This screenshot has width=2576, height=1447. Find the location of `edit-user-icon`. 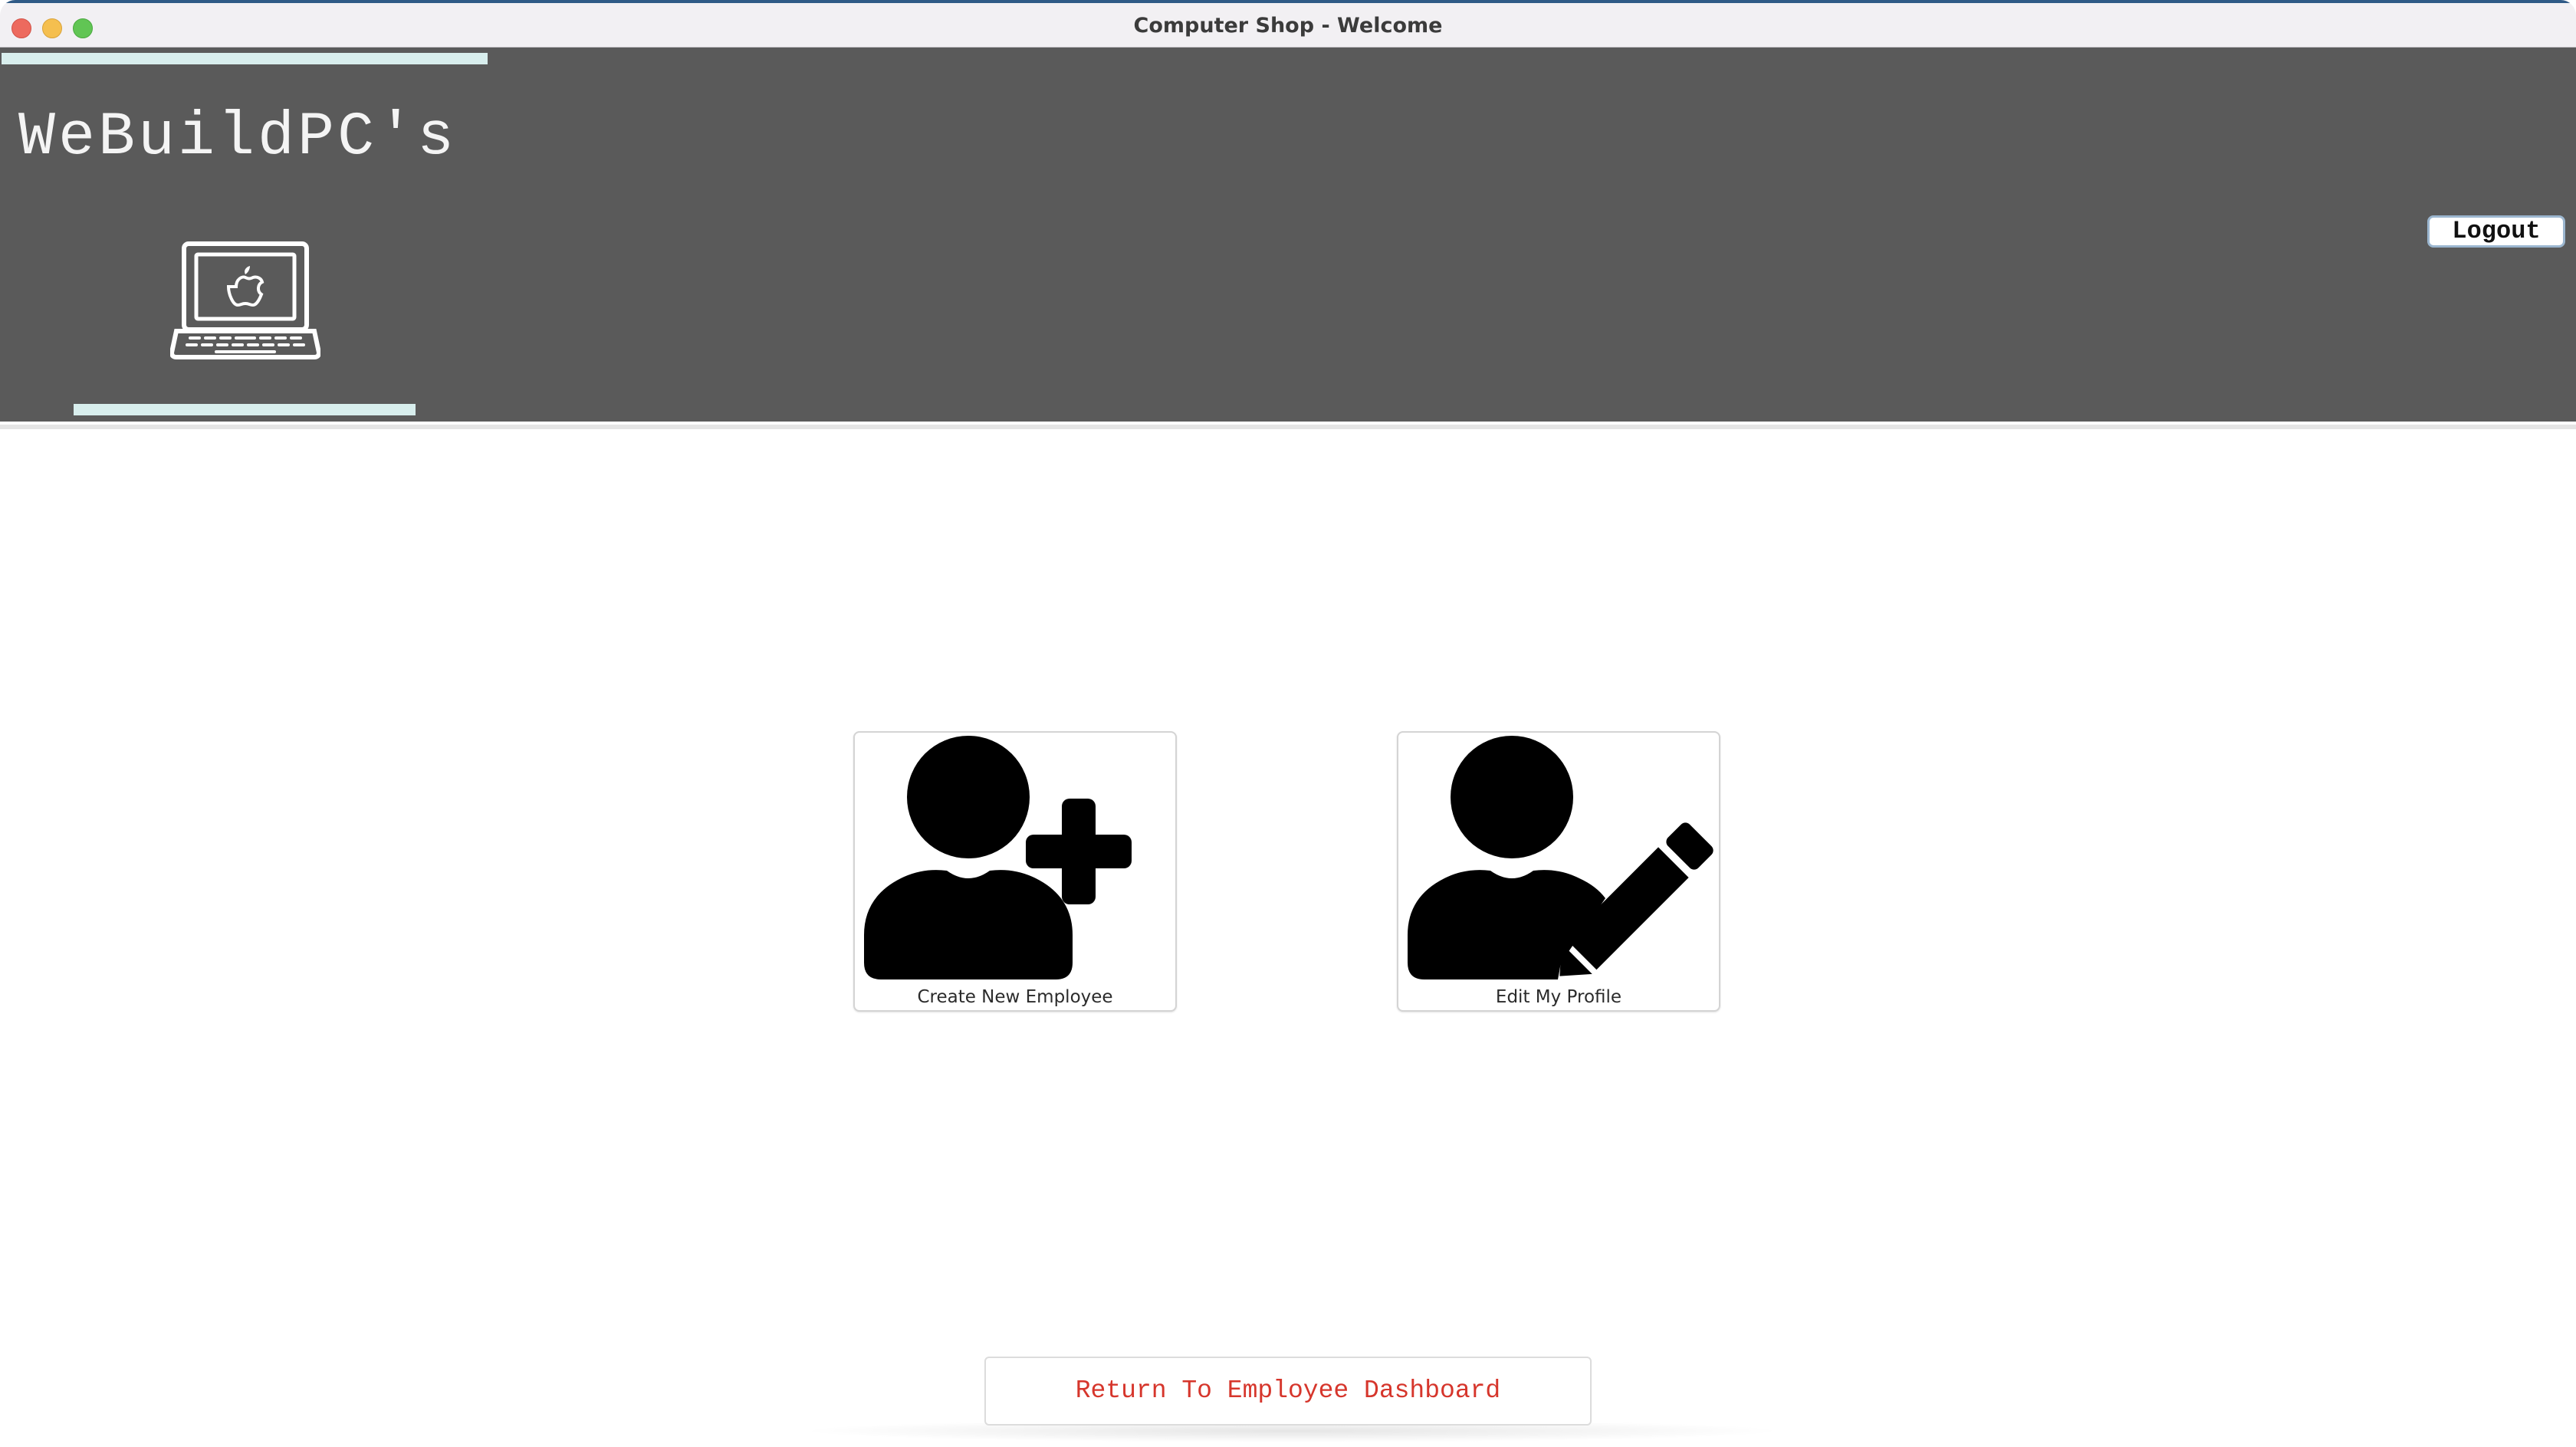

edit-user-icon is located at coordinates (1561, 858).